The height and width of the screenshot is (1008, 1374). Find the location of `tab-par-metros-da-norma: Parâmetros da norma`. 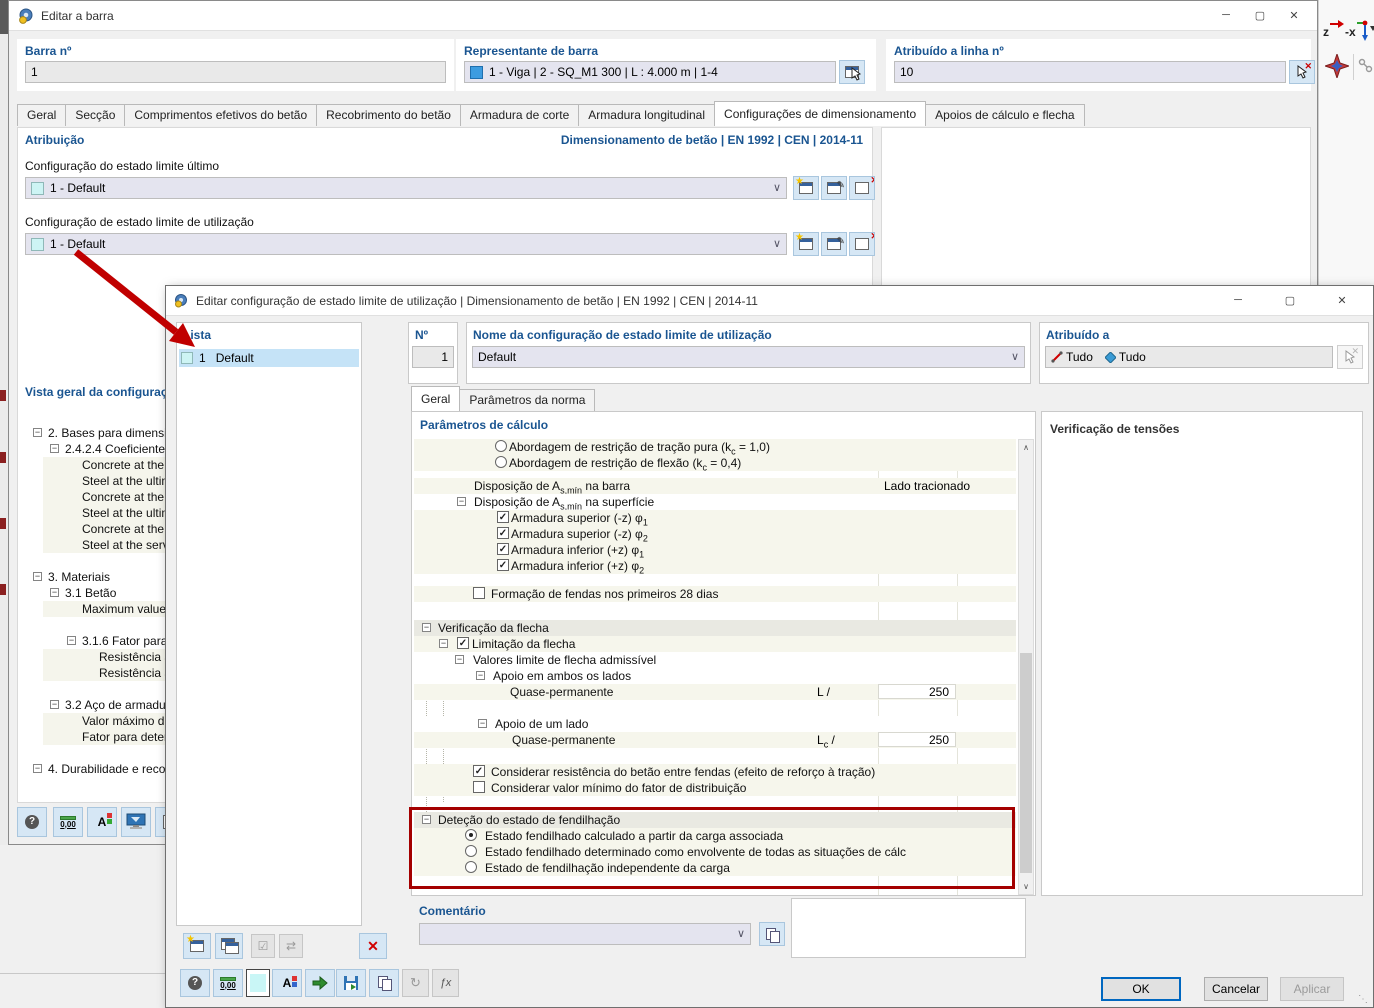

tab-par-metros-da-norma: Parâmetros da norma is located at coordinates (527, 400).